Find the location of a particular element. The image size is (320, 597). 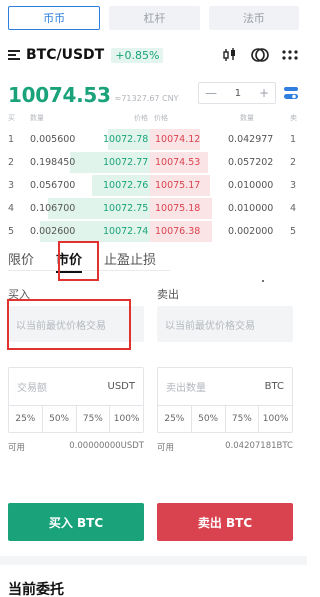

toggle-icon is located at coordinates (291, 93).